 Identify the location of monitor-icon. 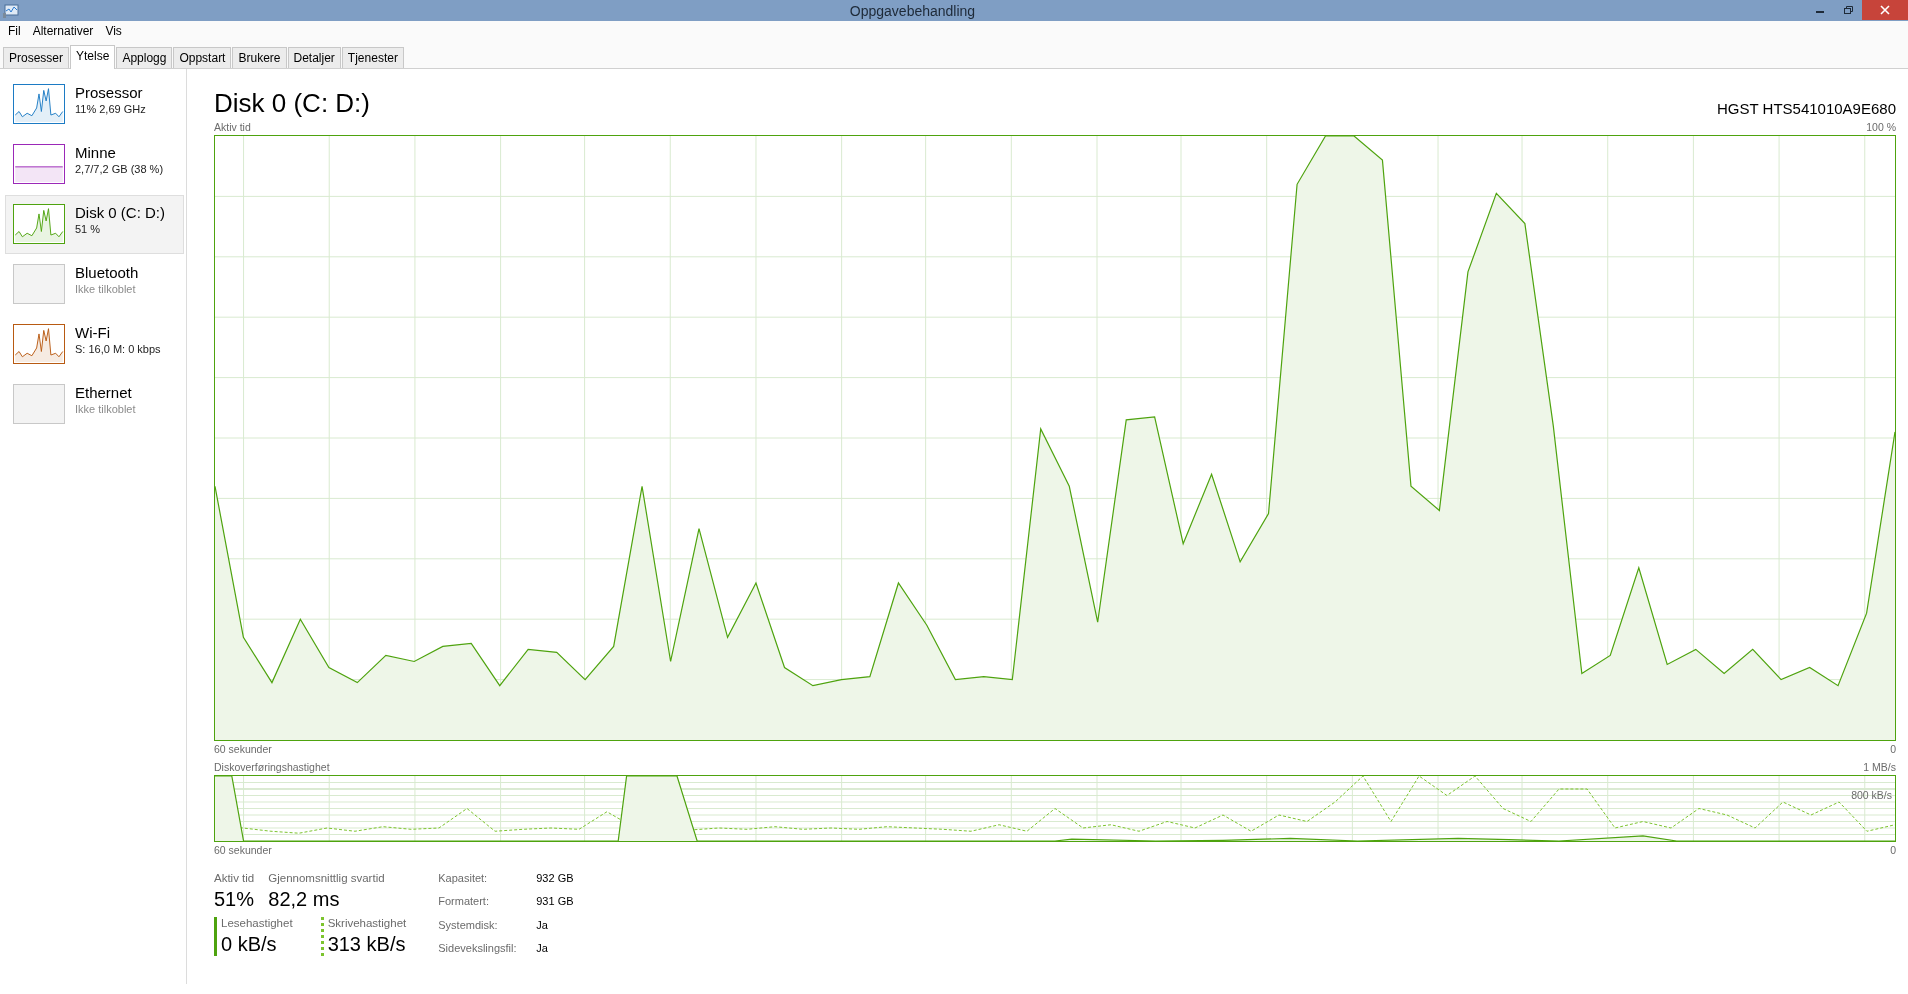
(11, 10).